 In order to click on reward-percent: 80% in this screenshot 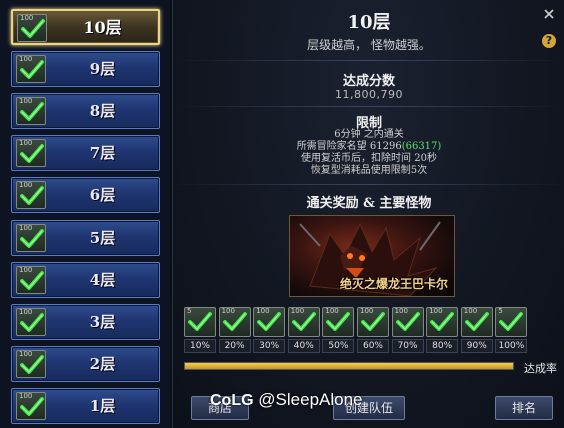, I will do `click(442, 346)`.